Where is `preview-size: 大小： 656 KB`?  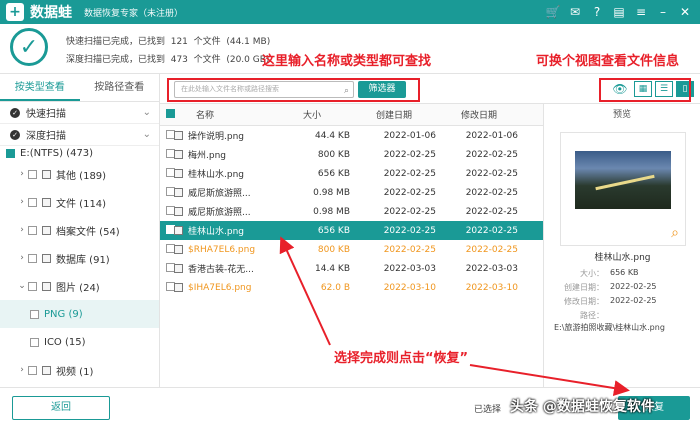 preview-size: 大小： 656 KB is located at coordinates (609, 273).